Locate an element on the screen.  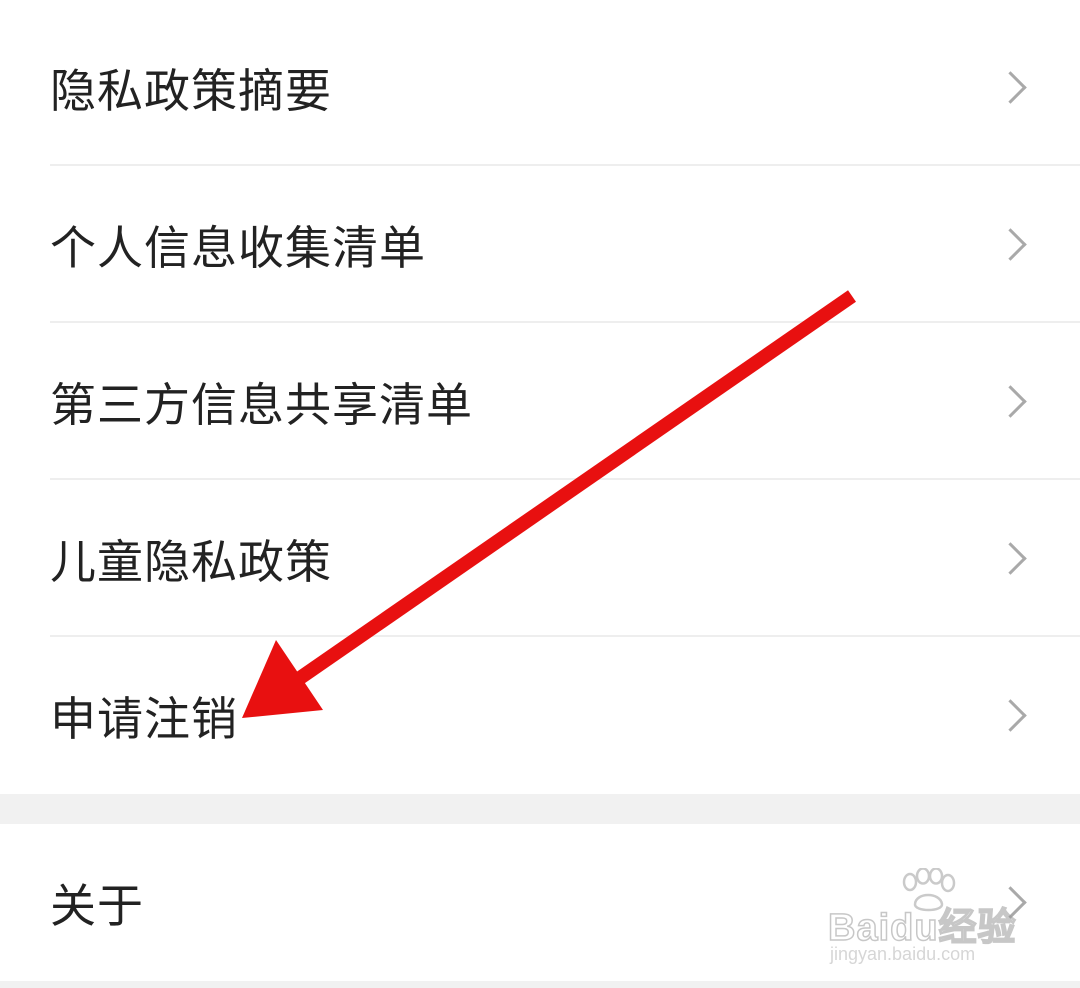
watermark-logo-text: Baidu经验 is located at coordinates (922, 928).